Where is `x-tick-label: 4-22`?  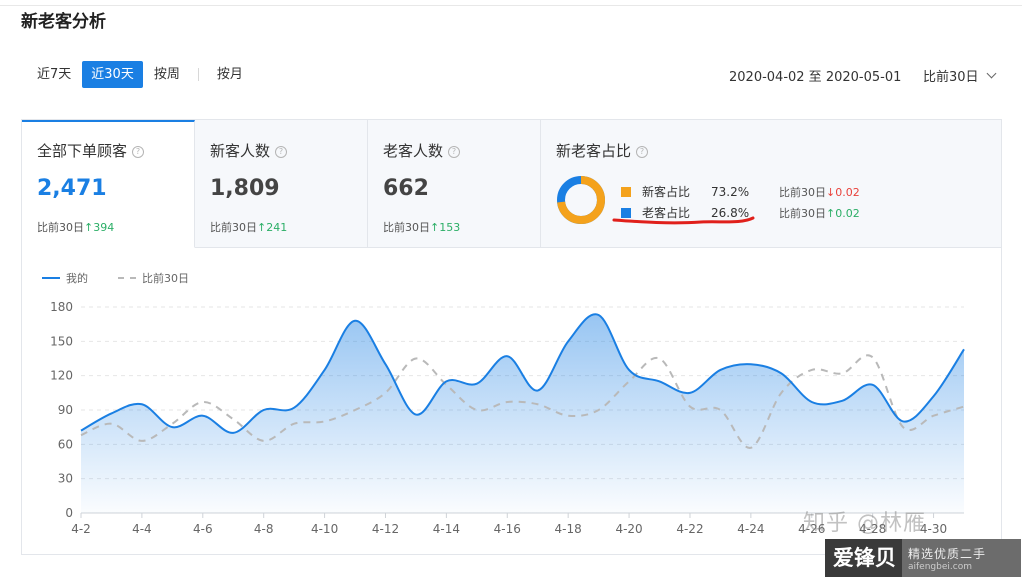
x-tick-label: 4-22 is located at coordinates (689, 529).